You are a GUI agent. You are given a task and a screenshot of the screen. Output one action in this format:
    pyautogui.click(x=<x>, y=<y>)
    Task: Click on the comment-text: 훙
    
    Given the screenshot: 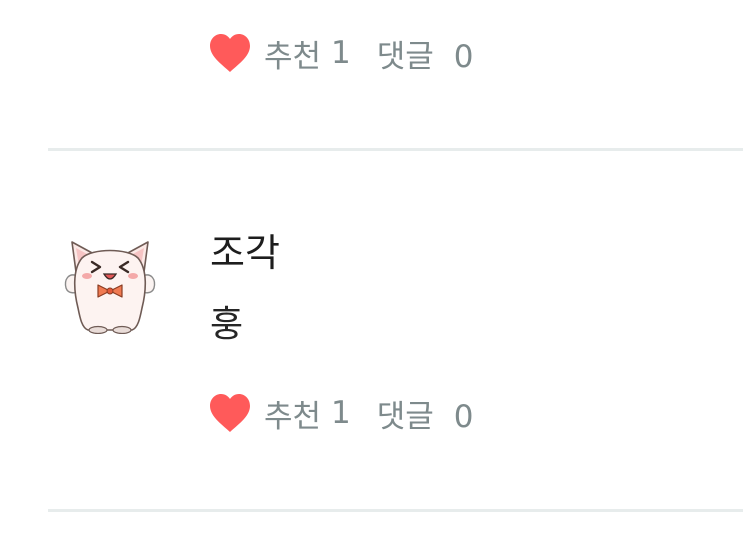 What is the action you would take?
    pyautogui.click(x=227, y=324)
    